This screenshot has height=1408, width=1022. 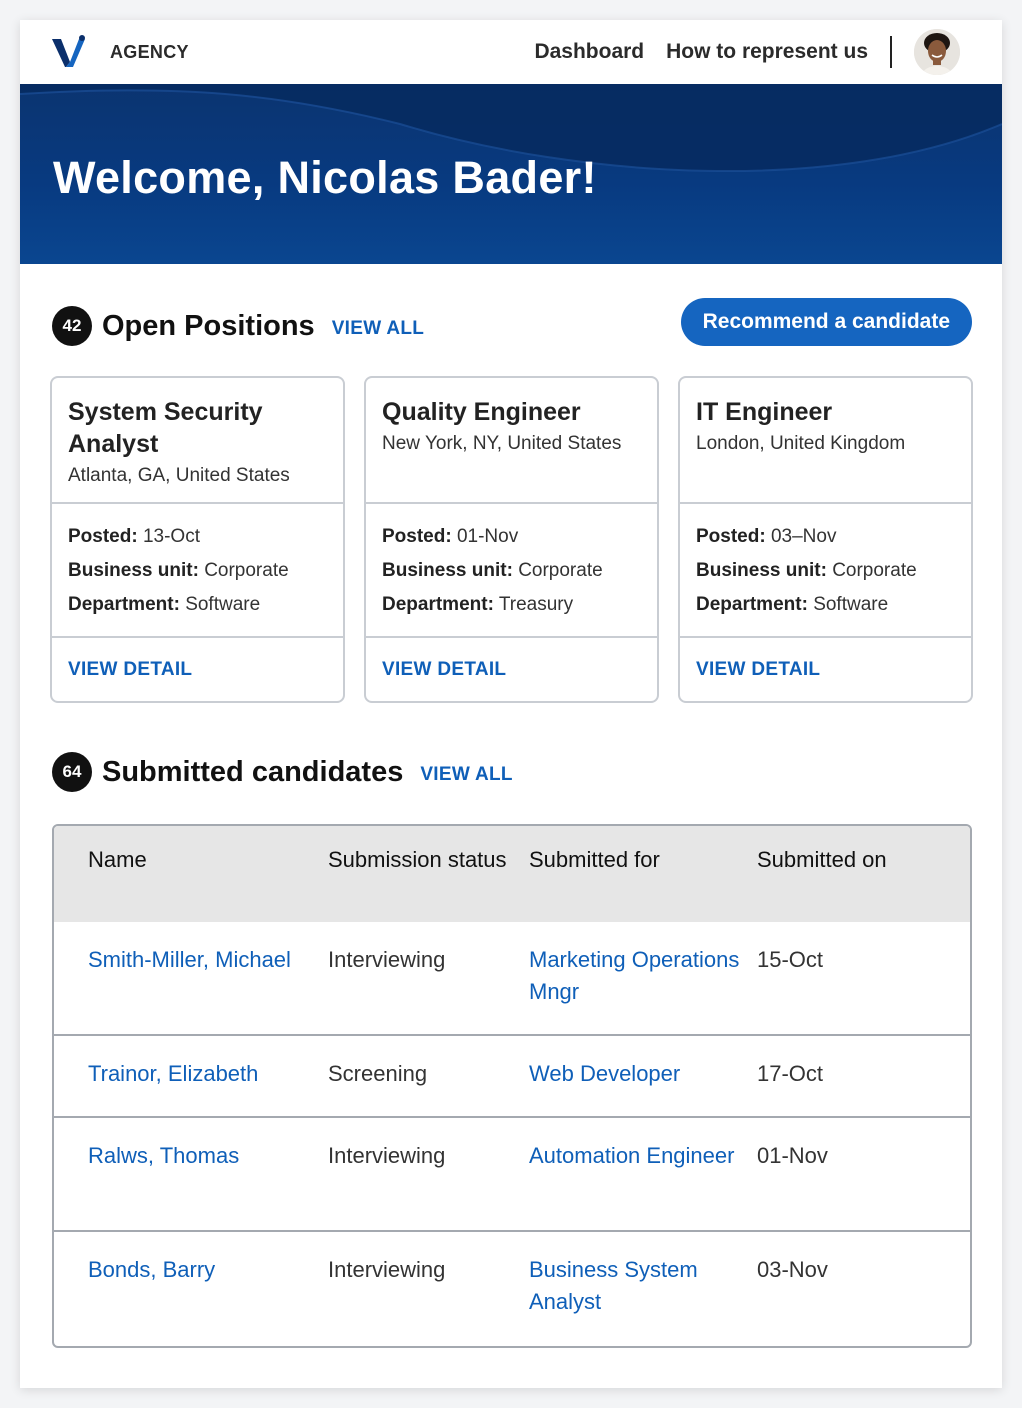 I want to click on recommend-candidate-button: Recommend a candidate, so click(x=826, y=322).